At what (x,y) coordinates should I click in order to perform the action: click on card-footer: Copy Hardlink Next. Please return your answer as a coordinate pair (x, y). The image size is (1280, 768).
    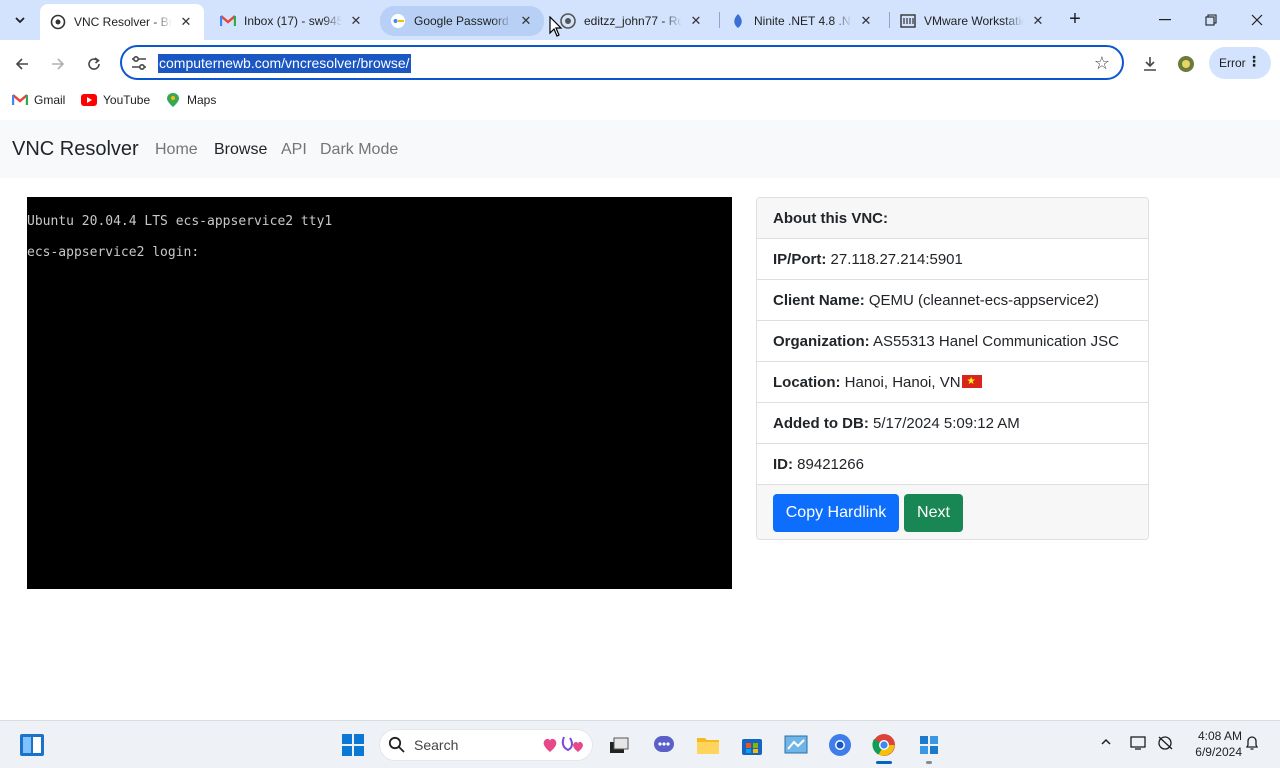
    Looking at the image, I should click on (952, 512).